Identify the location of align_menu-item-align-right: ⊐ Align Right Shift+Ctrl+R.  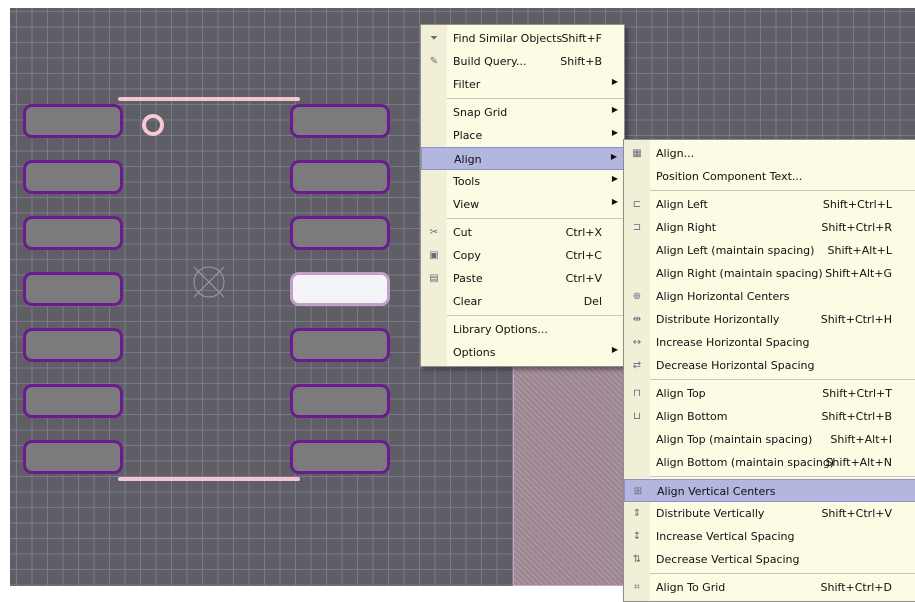
(769, 227).